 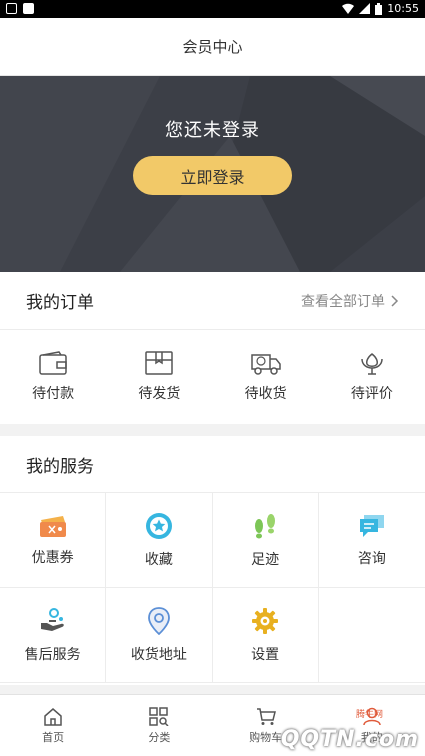 I want to click on package-icon, so click(x=159, y=363).